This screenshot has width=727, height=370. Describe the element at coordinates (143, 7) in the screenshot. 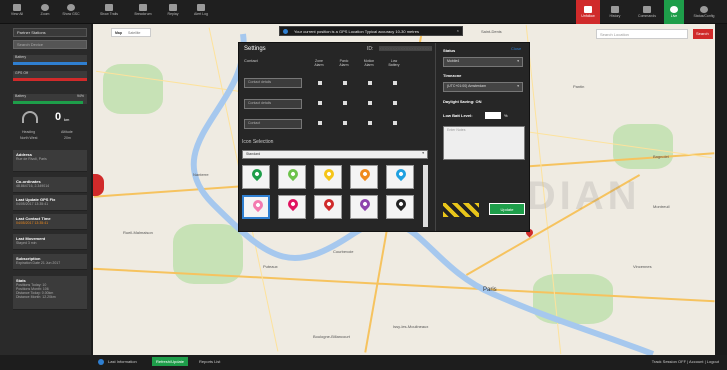

I see `warning-icon` at that location.